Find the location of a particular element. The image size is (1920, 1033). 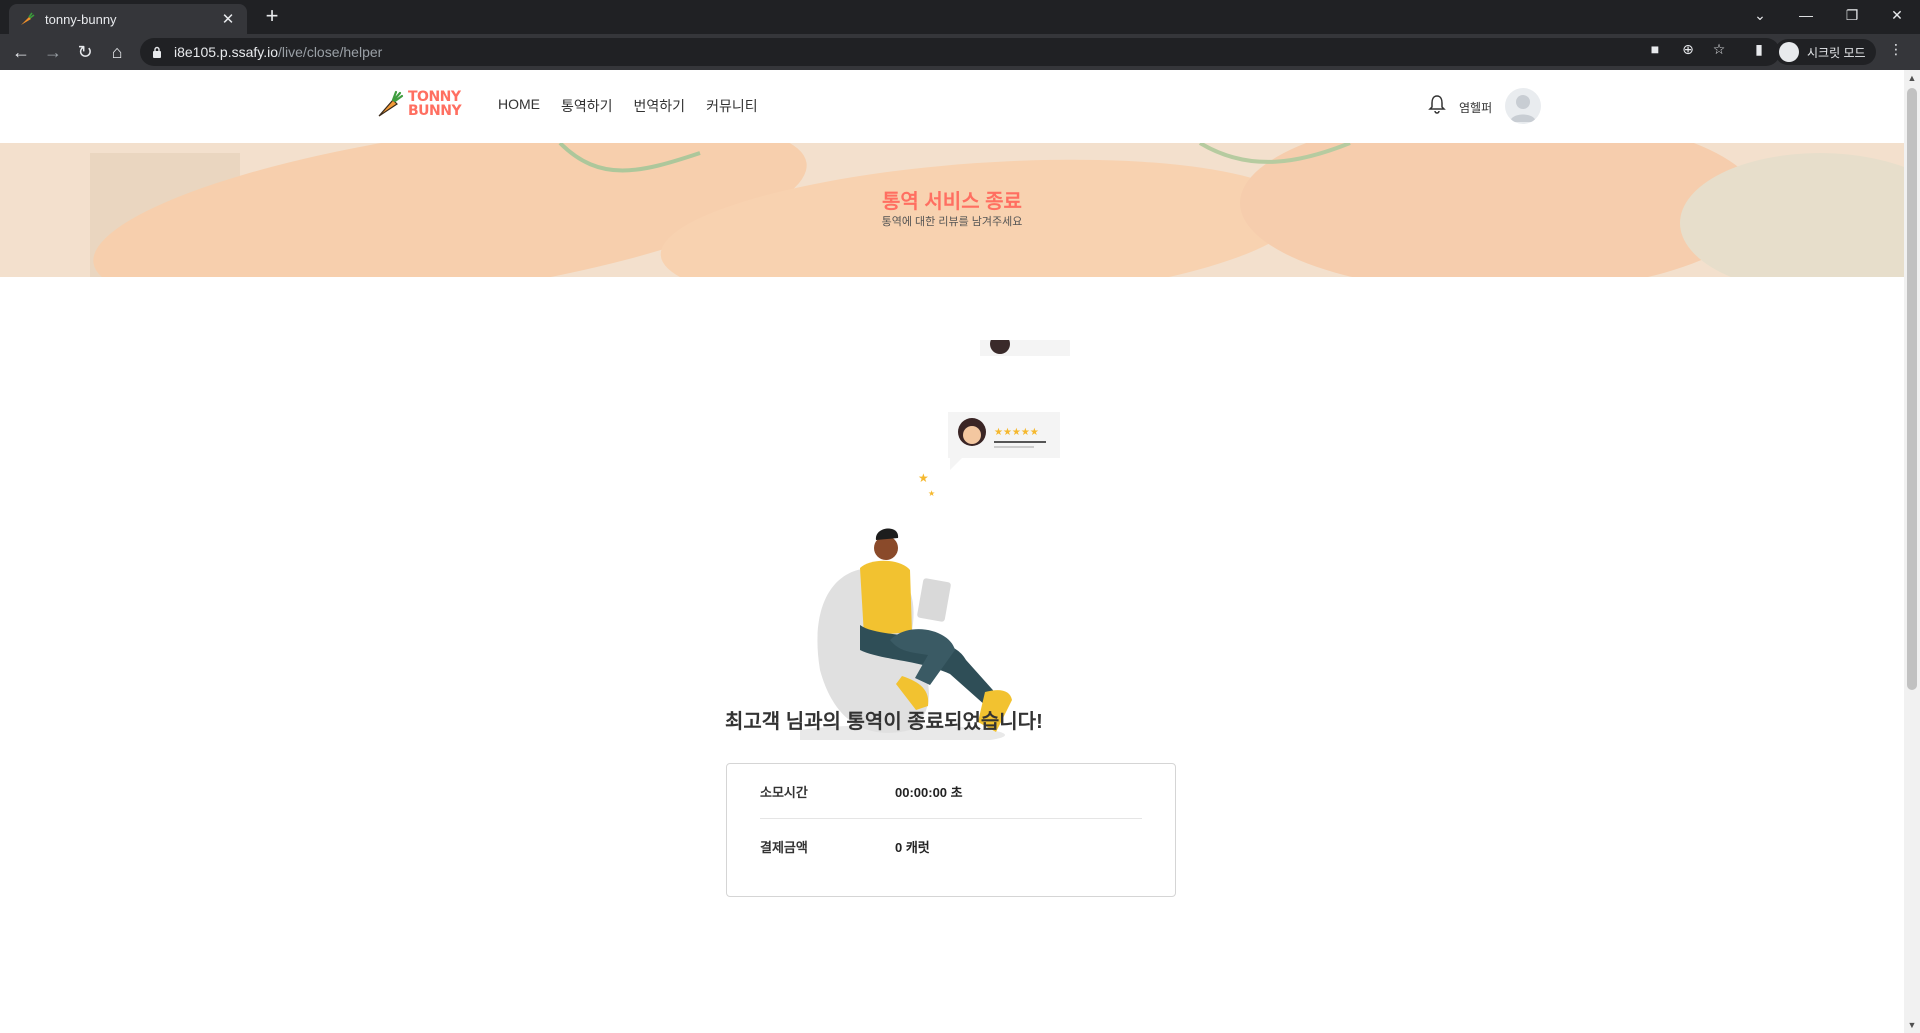

url-host: i8e105.p.ssafy.io is located at coordinates (226, 52).